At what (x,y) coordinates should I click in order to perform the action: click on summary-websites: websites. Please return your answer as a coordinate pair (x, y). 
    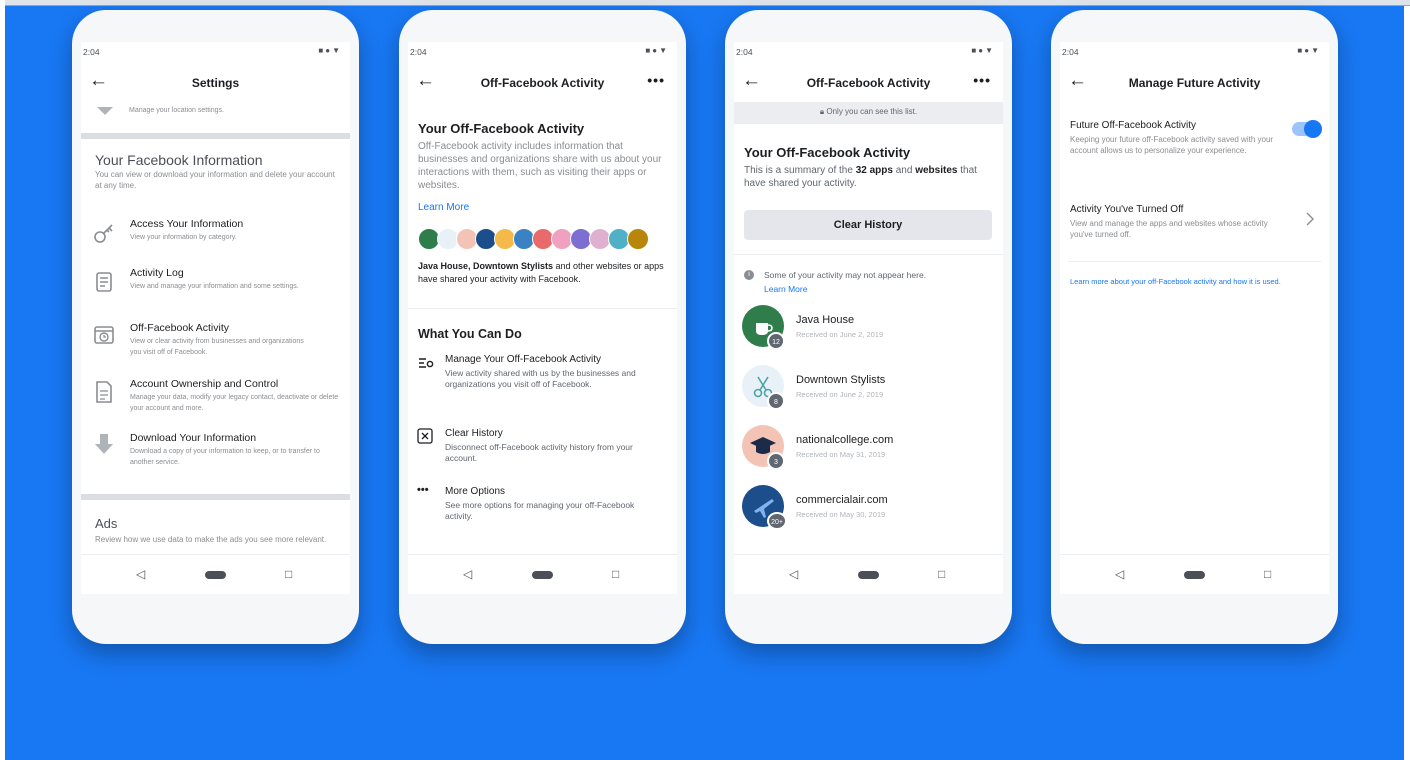
    Looking at the image, I should click on (936, 170).